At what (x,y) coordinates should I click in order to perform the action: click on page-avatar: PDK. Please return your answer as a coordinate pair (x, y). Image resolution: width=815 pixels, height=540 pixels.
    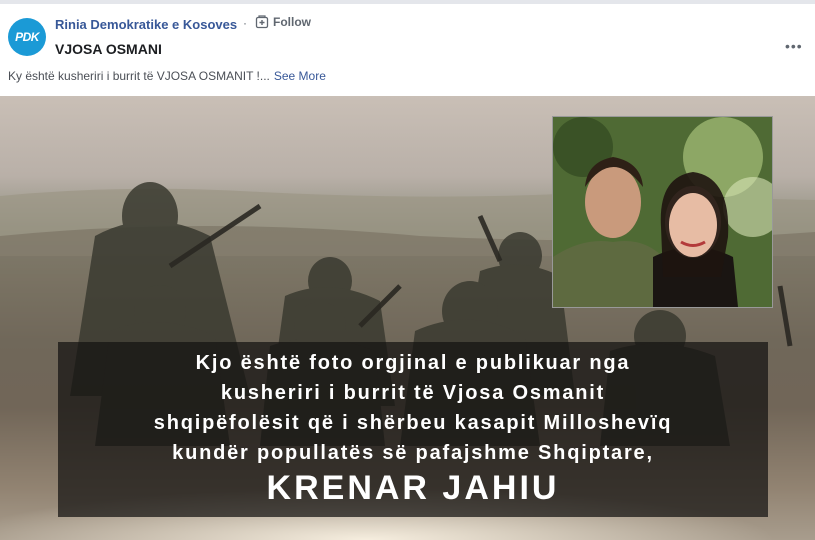
    Looking at the image, I should click on (27, 37).